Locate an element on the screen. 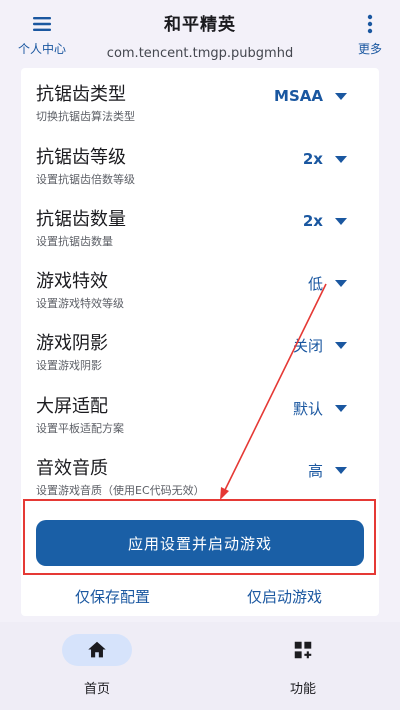  apply-and-launch-button: 应用设置并启动游戏 is located at coordinates (200, 543).